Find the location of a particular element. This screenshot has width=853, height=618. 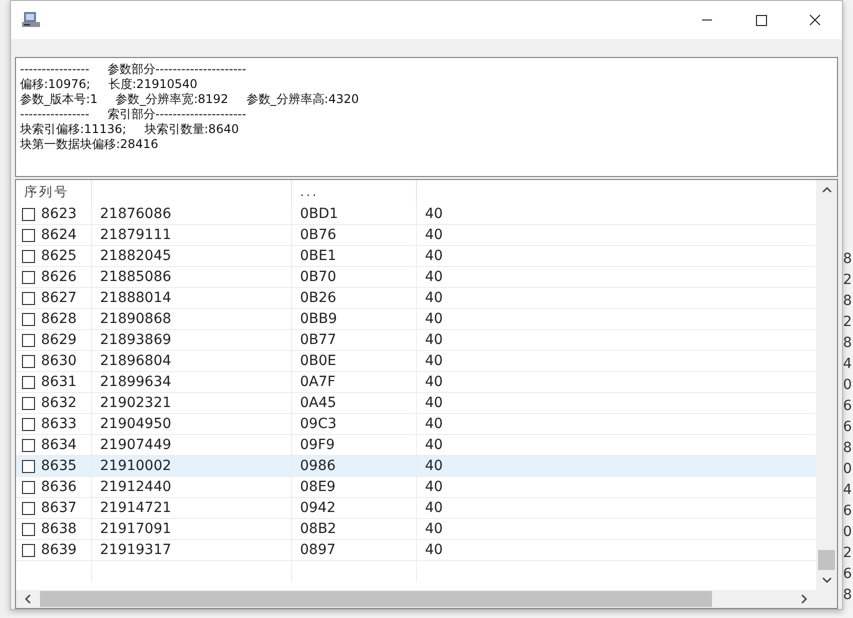

table-row: 8629 21893869 0B77 40 is located at coordinates (416, 340).